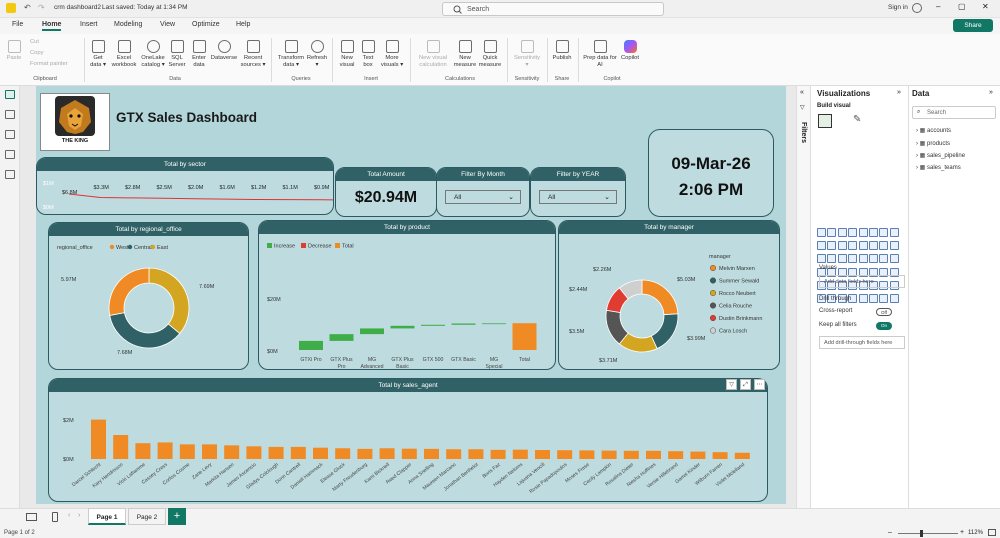  I want to click on dataverse-button: Dataverse, so click(224, 51).